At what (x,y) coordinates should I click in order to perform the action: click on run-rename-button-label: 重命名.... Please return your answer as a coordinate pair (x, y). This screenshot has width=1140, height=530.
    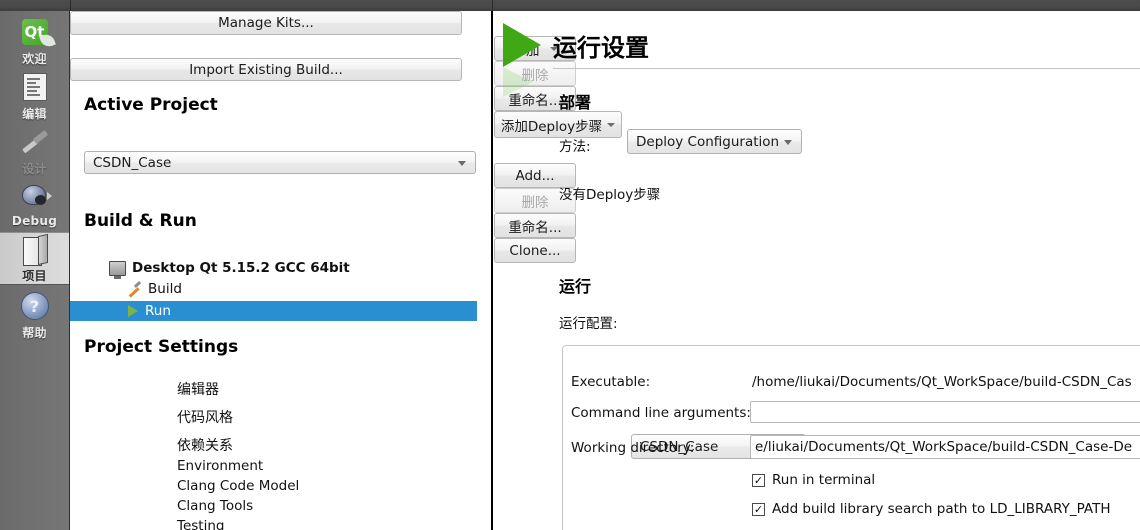
    Looking at the image, I should click on (535, 227).